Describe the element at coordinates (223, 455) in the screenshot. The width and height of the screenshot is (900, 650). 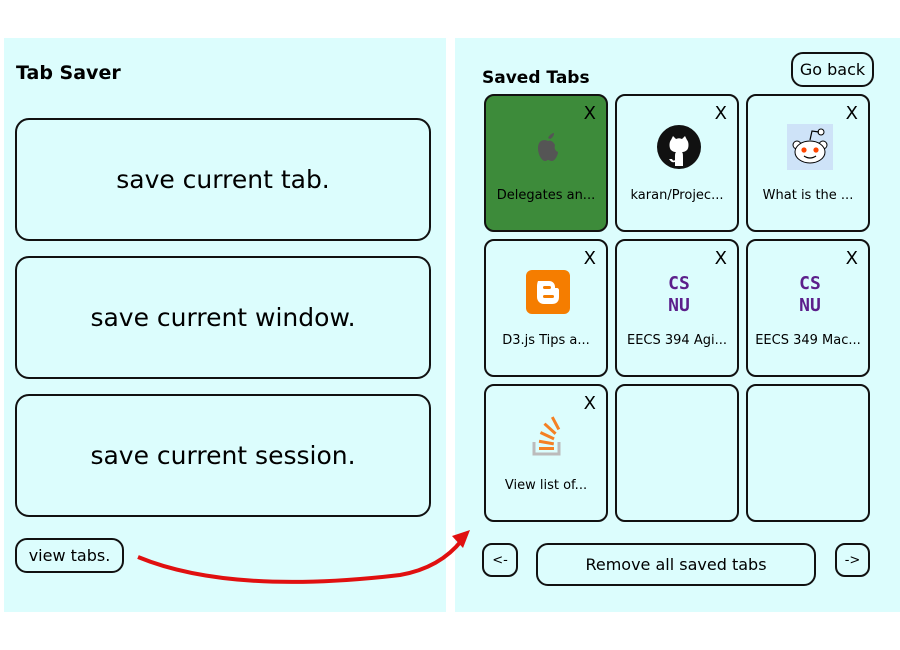
I see `save-current-session-button: save current session.` at that location.